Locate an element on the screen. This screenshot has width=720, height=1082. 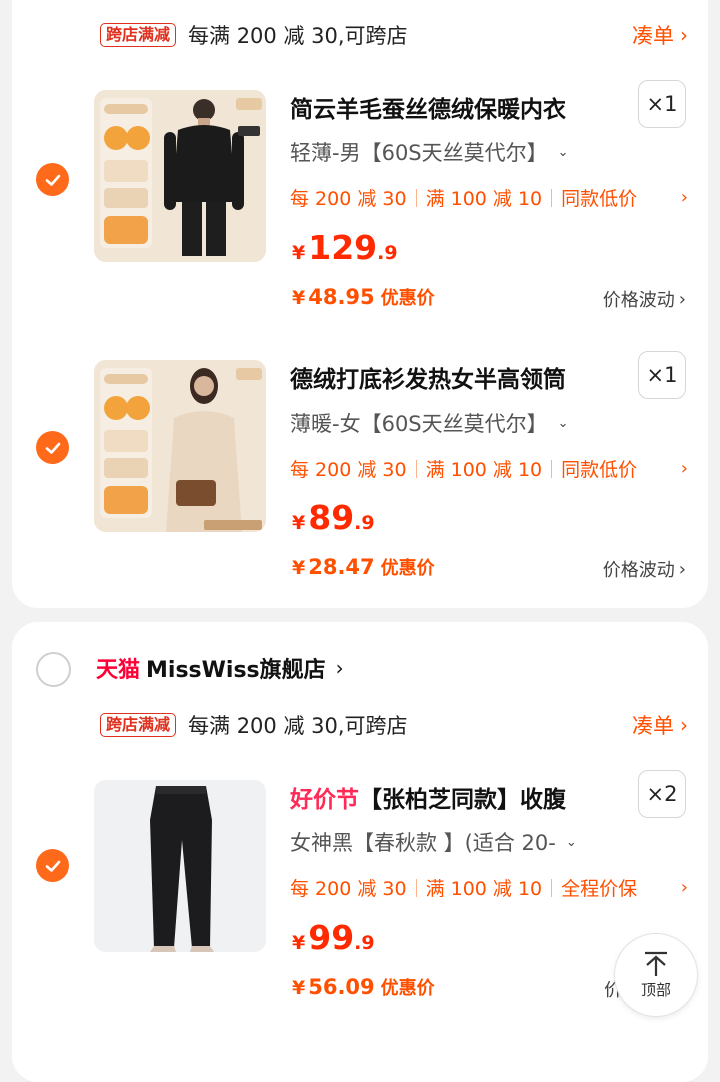
discounted-price: ¥ 28.47 优惠价 is located at coordinates (363, 567).